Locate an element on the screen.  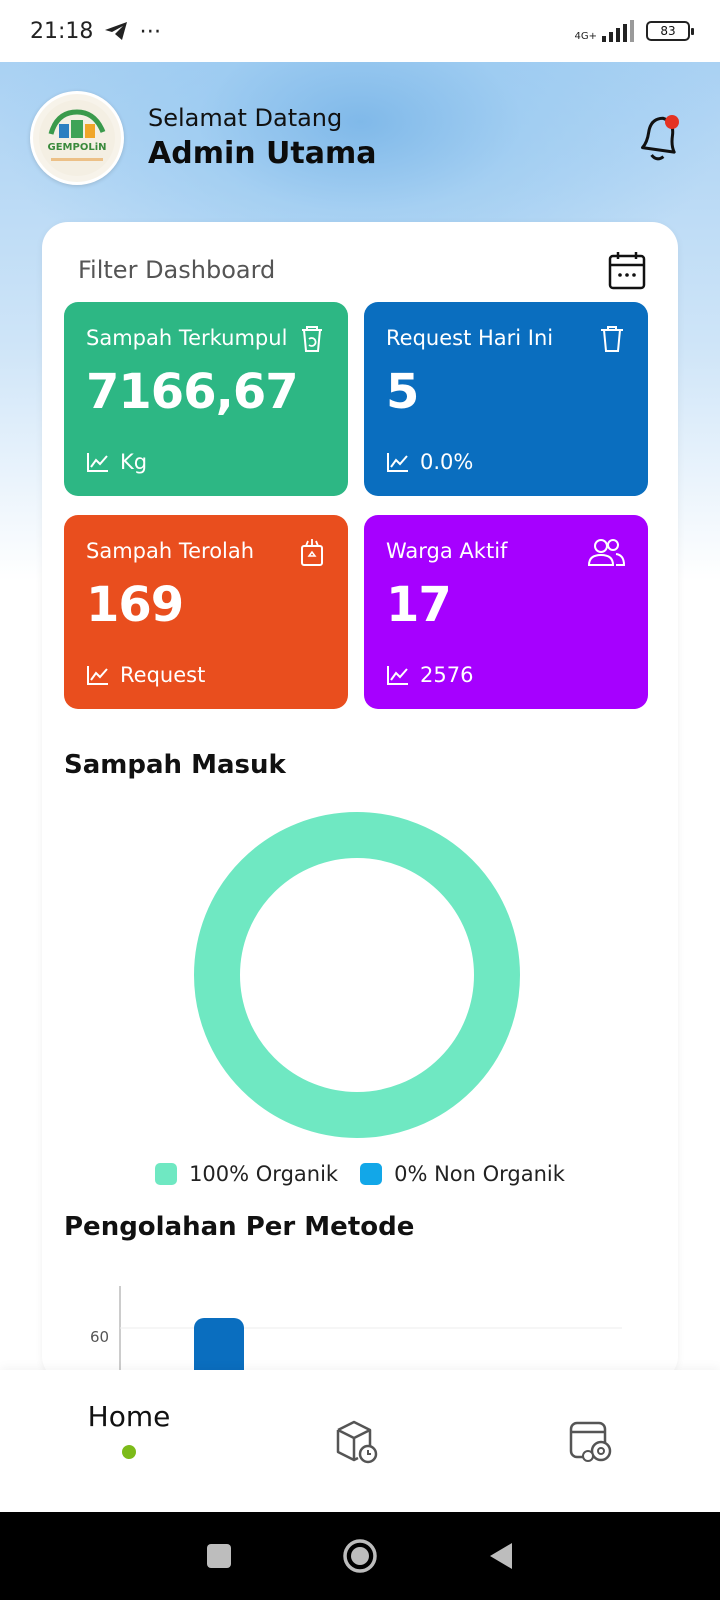
battery-indicator: 83 is located at coordinates (670, 31).